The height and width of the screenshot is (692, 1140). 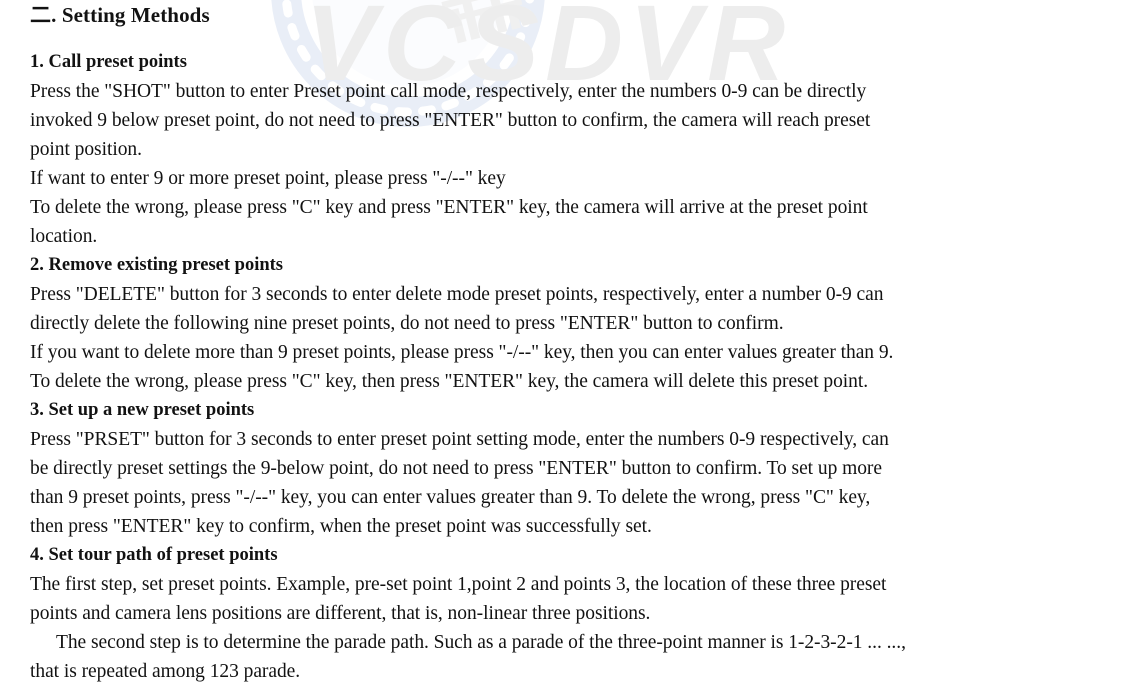 What do you see at coordinates (64, 236) in the screenshot?
I see `section-line: location.` at bounding box center [64, 236].